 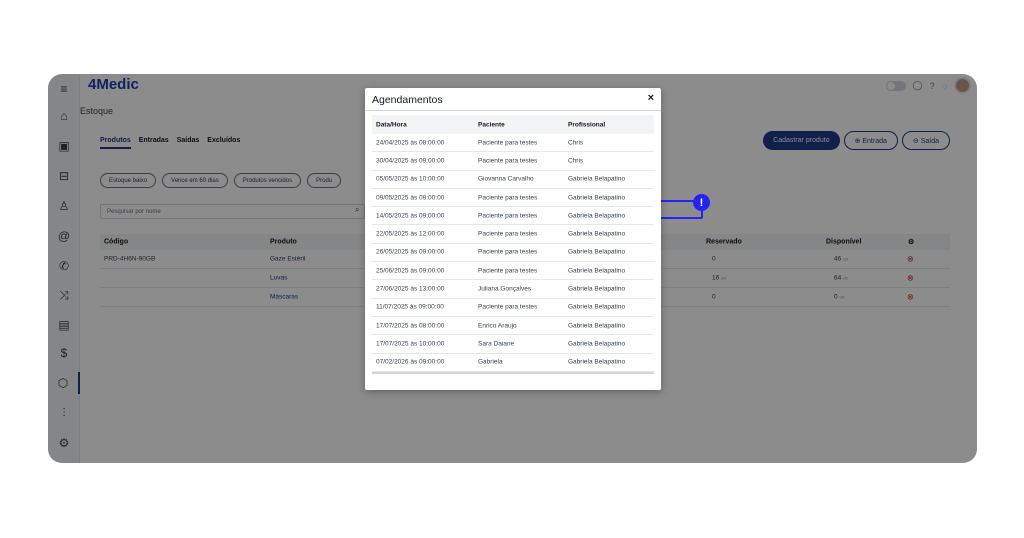 I want to click on cell-paciente: Sara Daiane, so click(x=496, y=344).